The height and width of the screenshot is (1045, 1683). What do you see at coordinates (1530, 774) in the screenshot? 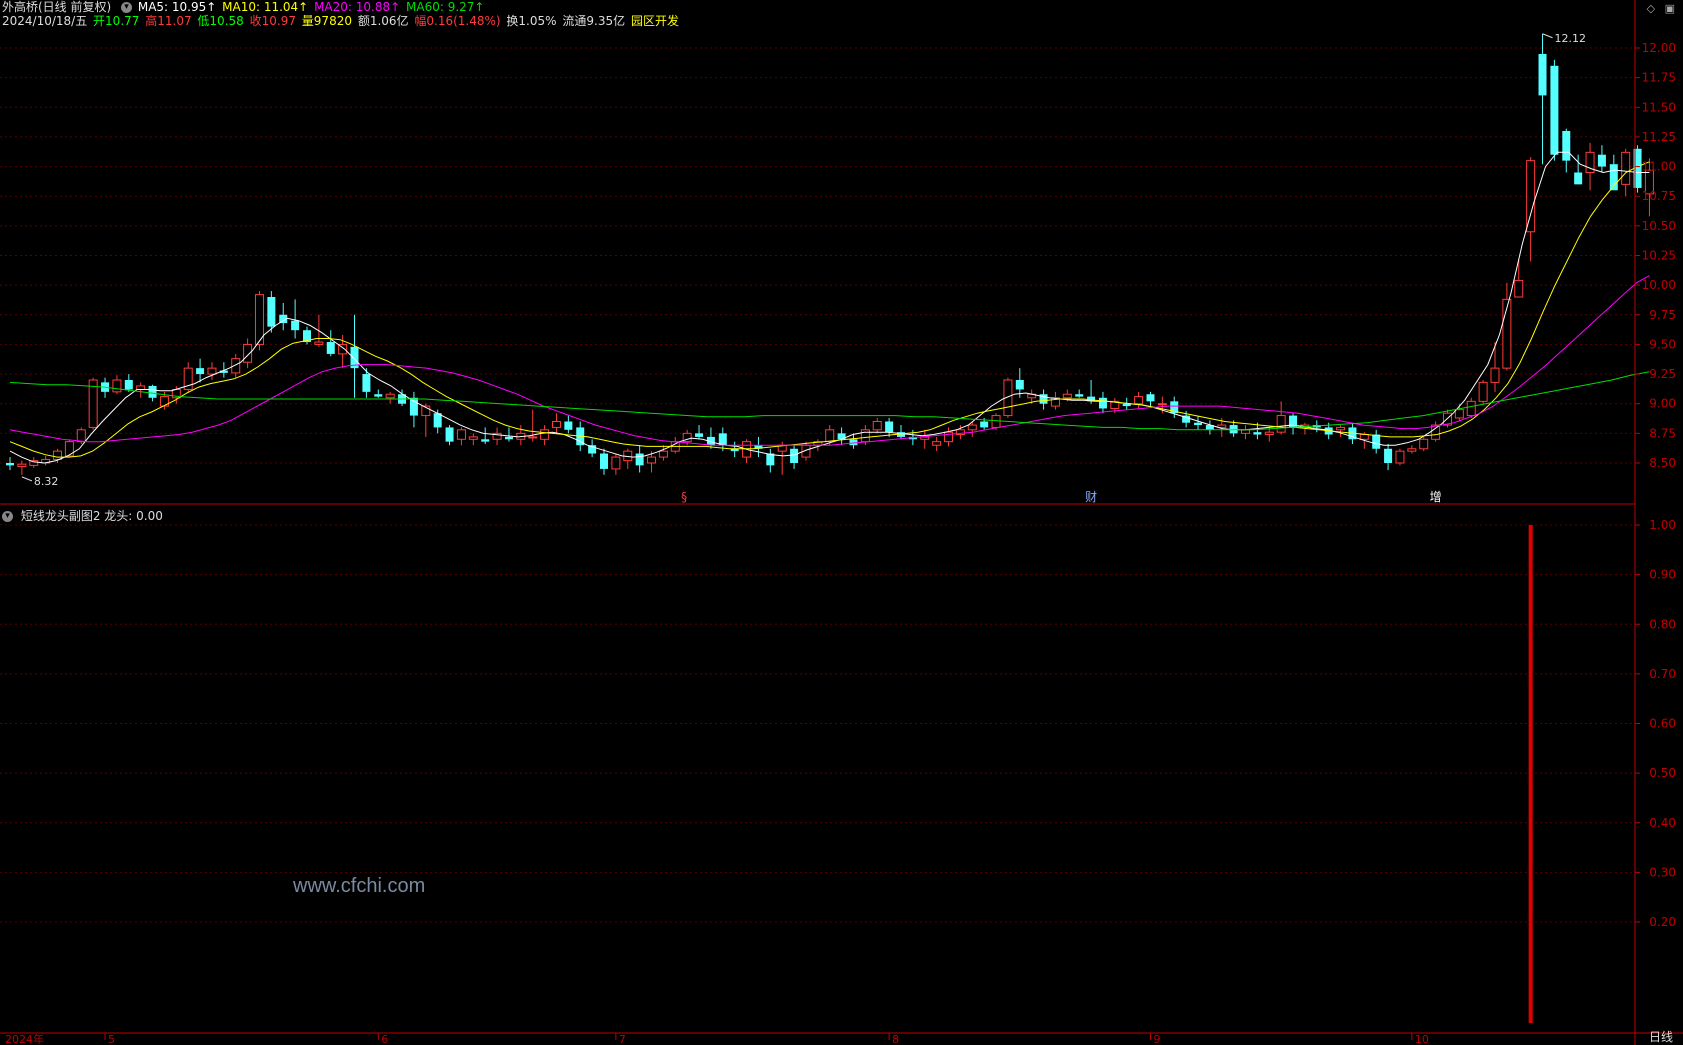
I see `signal-bar` at bounding box center [1530, 774].